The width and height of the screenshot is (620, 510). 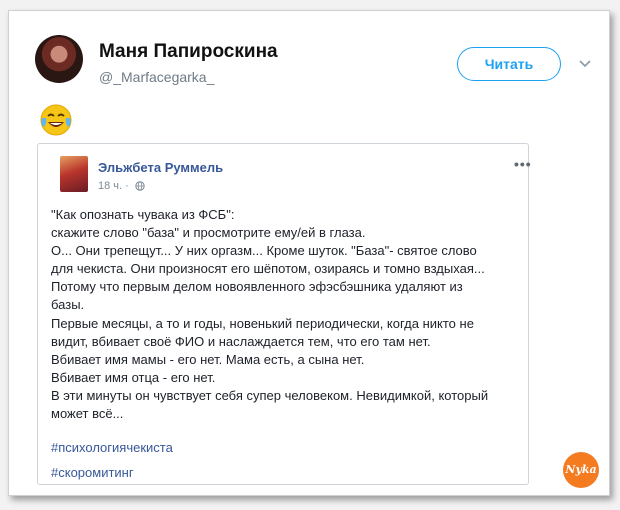 What do you see at coordinates (143, 214) in the screenshot?
I see `post-line: "Как опознать чувака из ФСБ":` at bounding box center [143, 214].